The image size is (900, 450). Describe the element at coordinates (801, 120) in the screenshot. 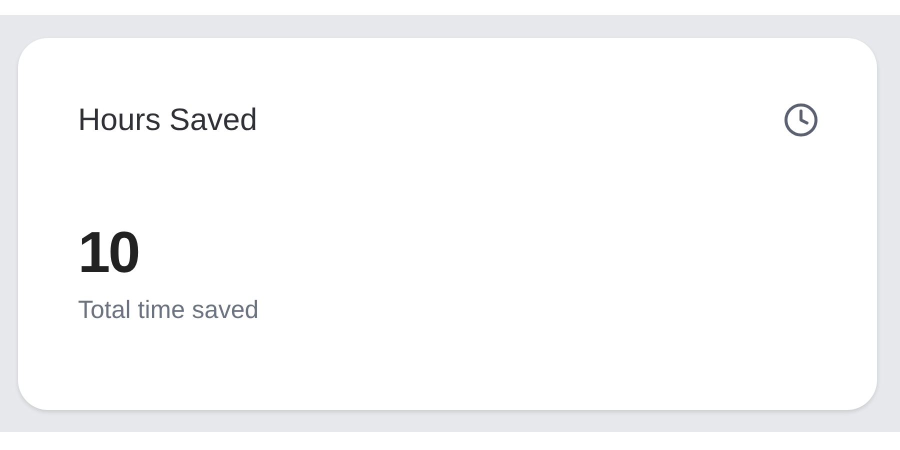

I see `clock-icon` at that location.